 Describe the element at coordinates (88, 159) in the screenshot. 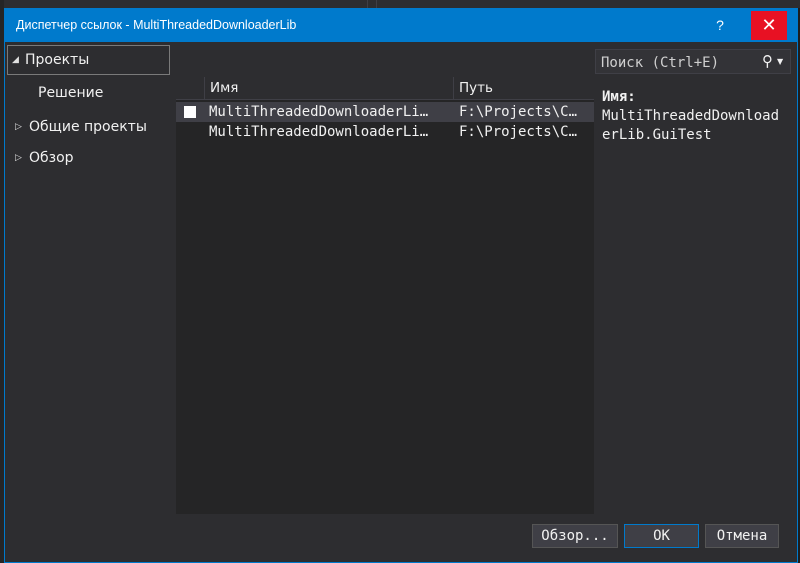

I see `nav-item-browse: ▷ Обзор` at that location.